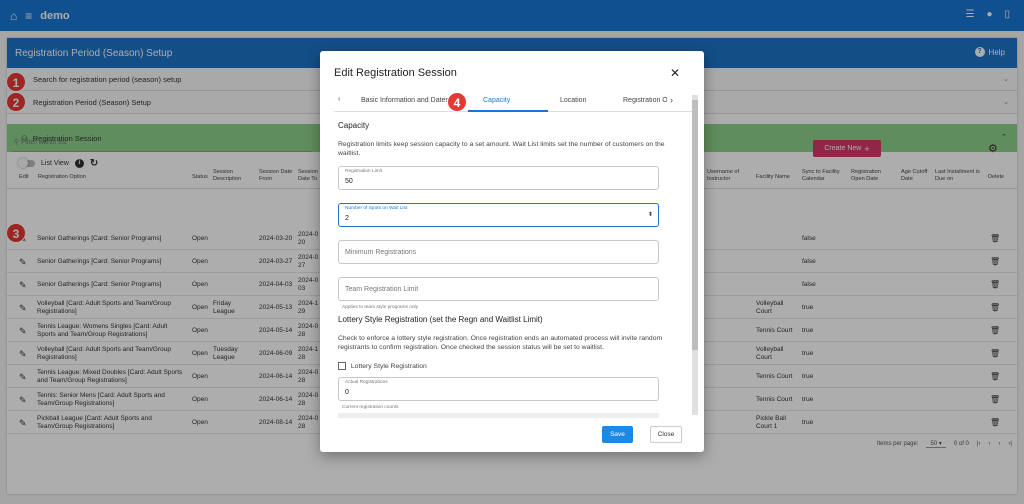 The width and height of the screenshot is (1024, 504). What do you see at coordinates (381, 252) in the screenshot?
I see `minimum-registrations-placeholder: Minimum Registrations` at bounding box center [381, 252].